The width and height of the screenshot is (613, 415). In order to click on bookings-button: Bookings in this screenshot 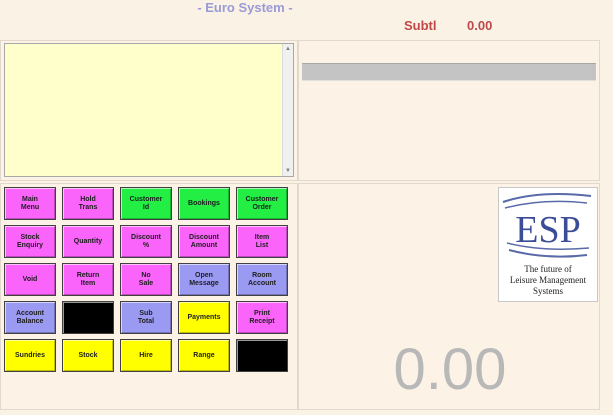, I will do `click(204, 203)`.